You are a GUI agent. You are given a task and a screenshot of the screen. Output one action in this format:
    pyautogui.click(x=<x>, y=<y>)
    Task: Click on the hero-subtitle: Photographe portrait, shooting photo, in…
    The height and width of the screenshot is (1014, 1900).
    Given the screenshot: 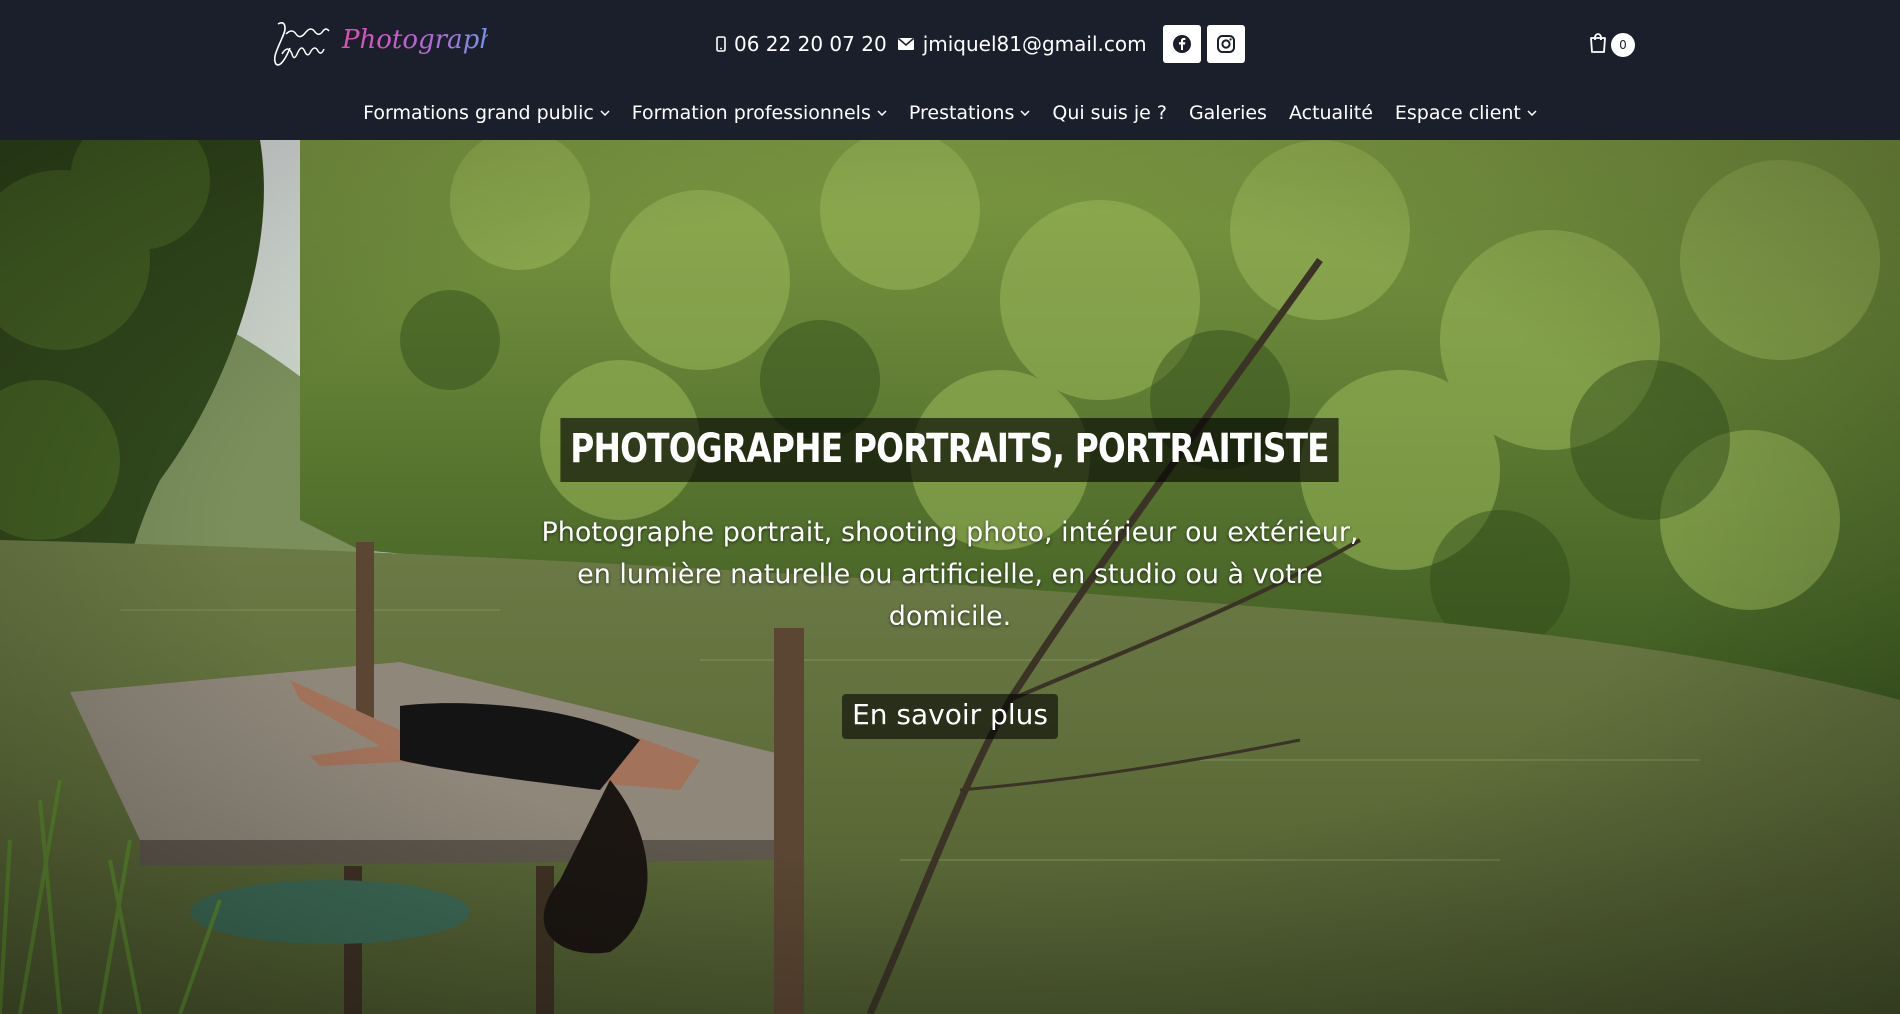 What is the action you would take?
    pyautogui.click(x=950, y=574)
    